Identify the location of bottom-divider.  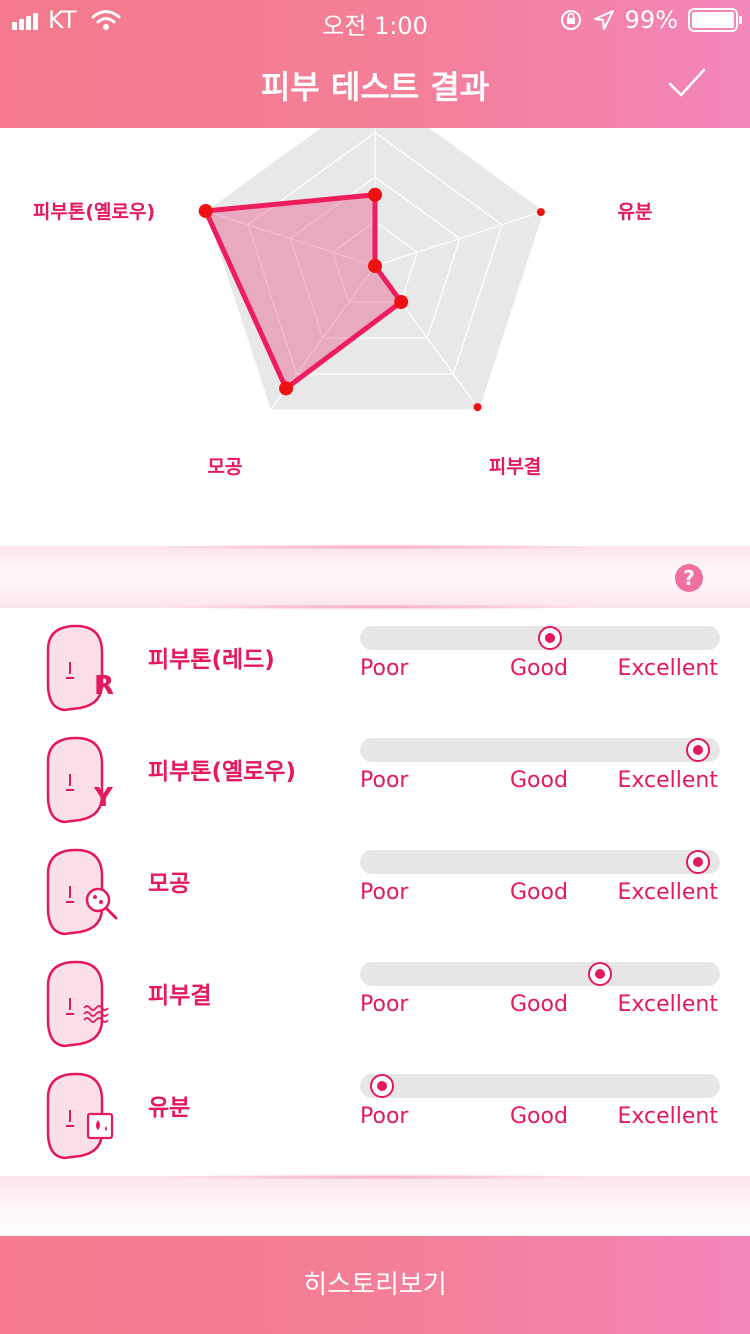
(375, 1205).